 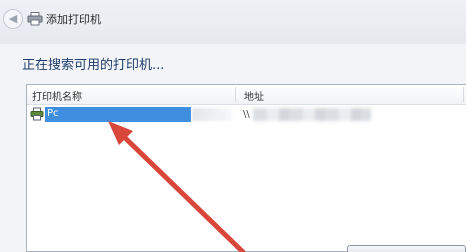 I want to click on list-item: Pc \\, so click(x=246, y=114).